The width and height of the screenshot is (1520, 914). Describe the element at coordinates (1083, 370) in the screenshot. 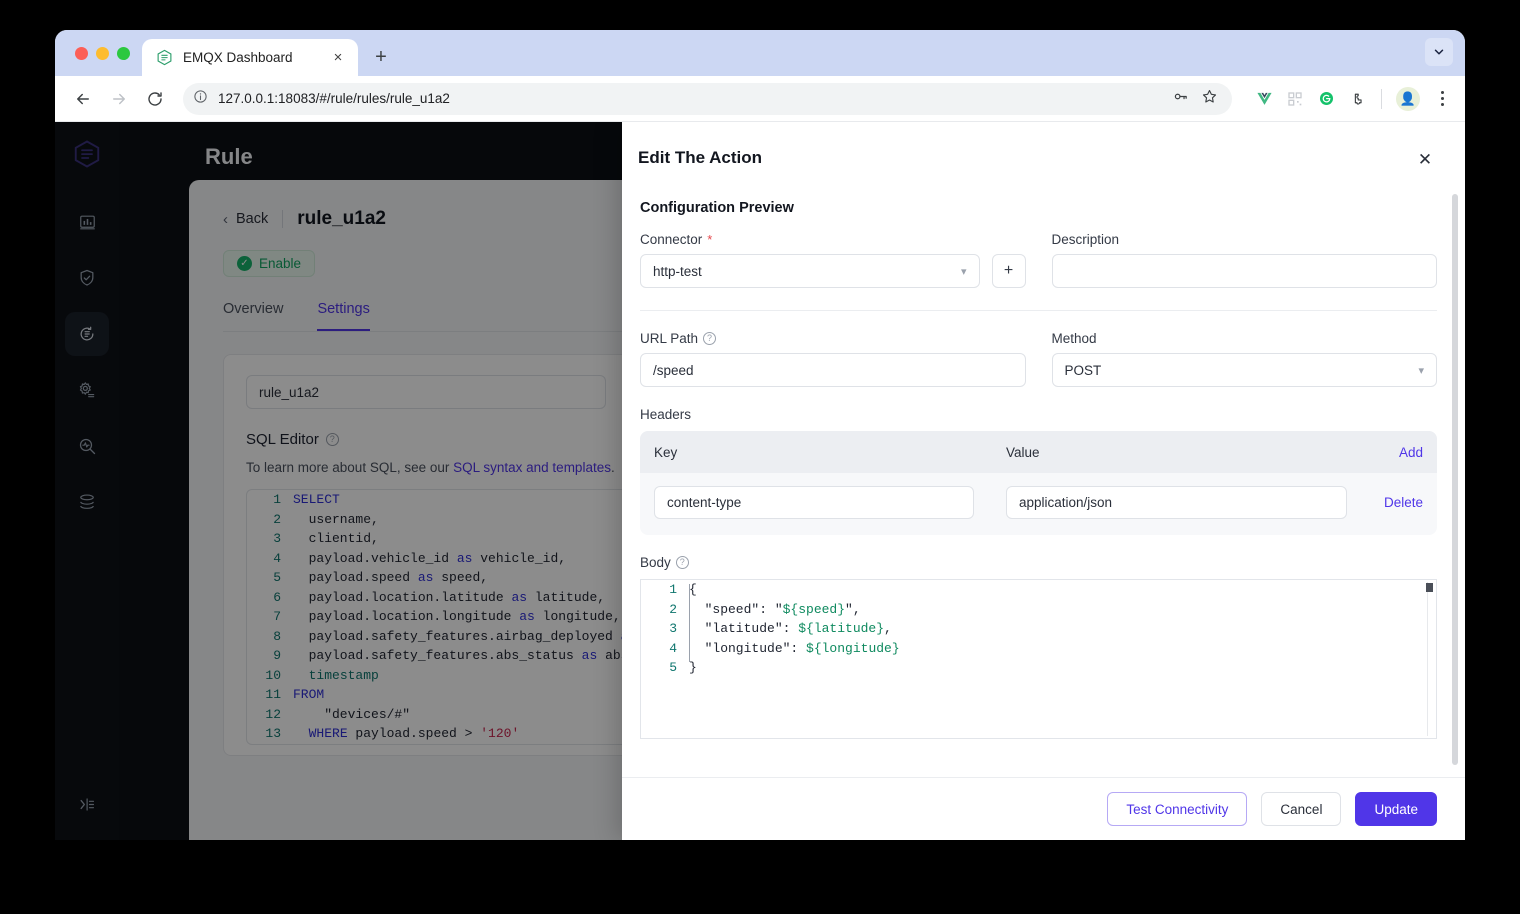

I see `method-select-value: POST` at that location.